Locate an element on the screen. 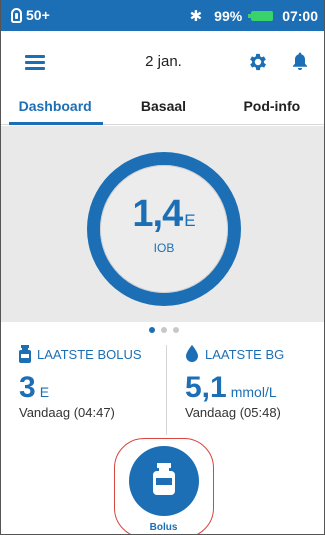  app-header: 2 jan. is located at coordinates (162, 60).